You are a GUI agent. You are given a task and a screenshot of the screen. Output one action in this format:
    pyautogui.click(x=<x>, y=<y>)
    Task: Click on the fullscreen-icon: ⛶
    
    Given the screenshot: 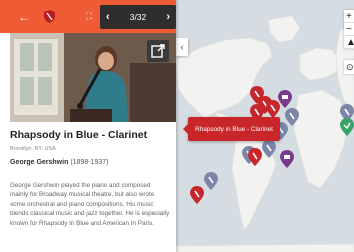 What is the action you would take?
    pyautogui.click(x=89, y=16)
    